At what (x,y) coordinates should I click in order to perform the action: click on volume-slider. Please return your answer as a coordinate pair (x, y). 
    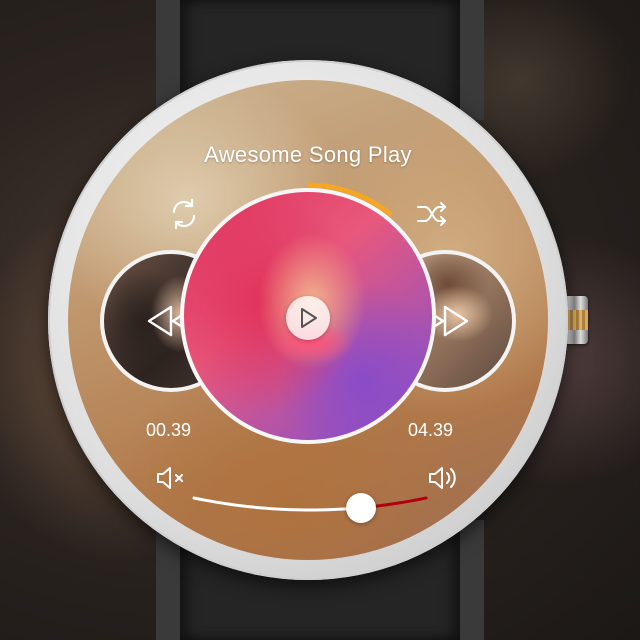
    Looking at the image, I should click on (310, 508).